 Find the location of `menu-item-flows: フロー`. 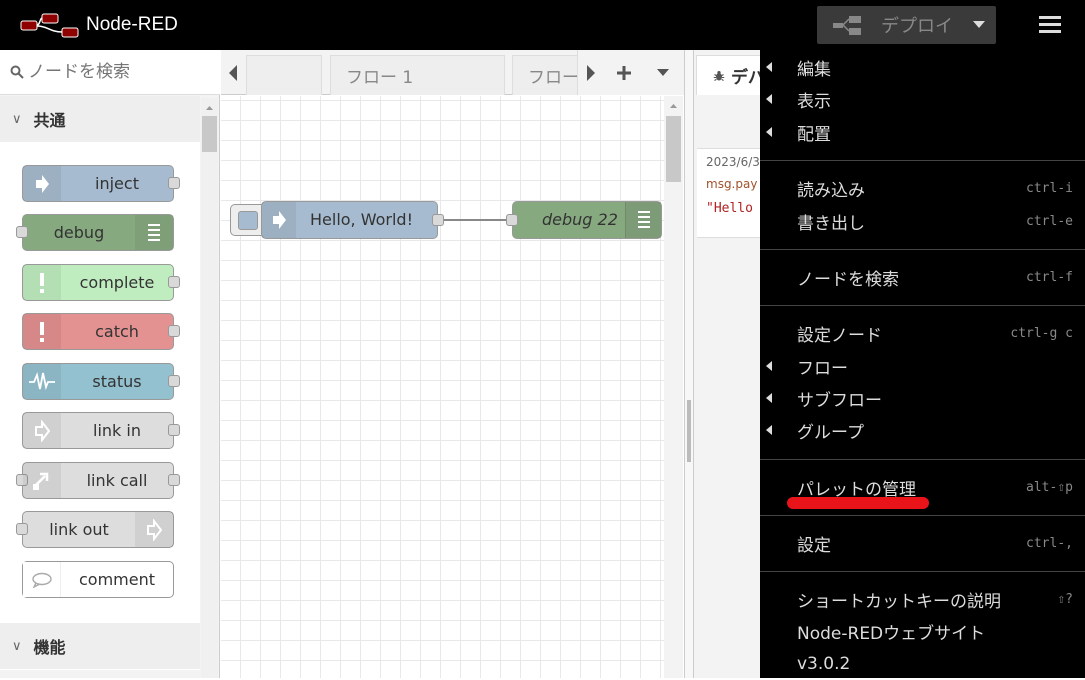

menu-item-flows: フロー is located at coordinates (922, 366).